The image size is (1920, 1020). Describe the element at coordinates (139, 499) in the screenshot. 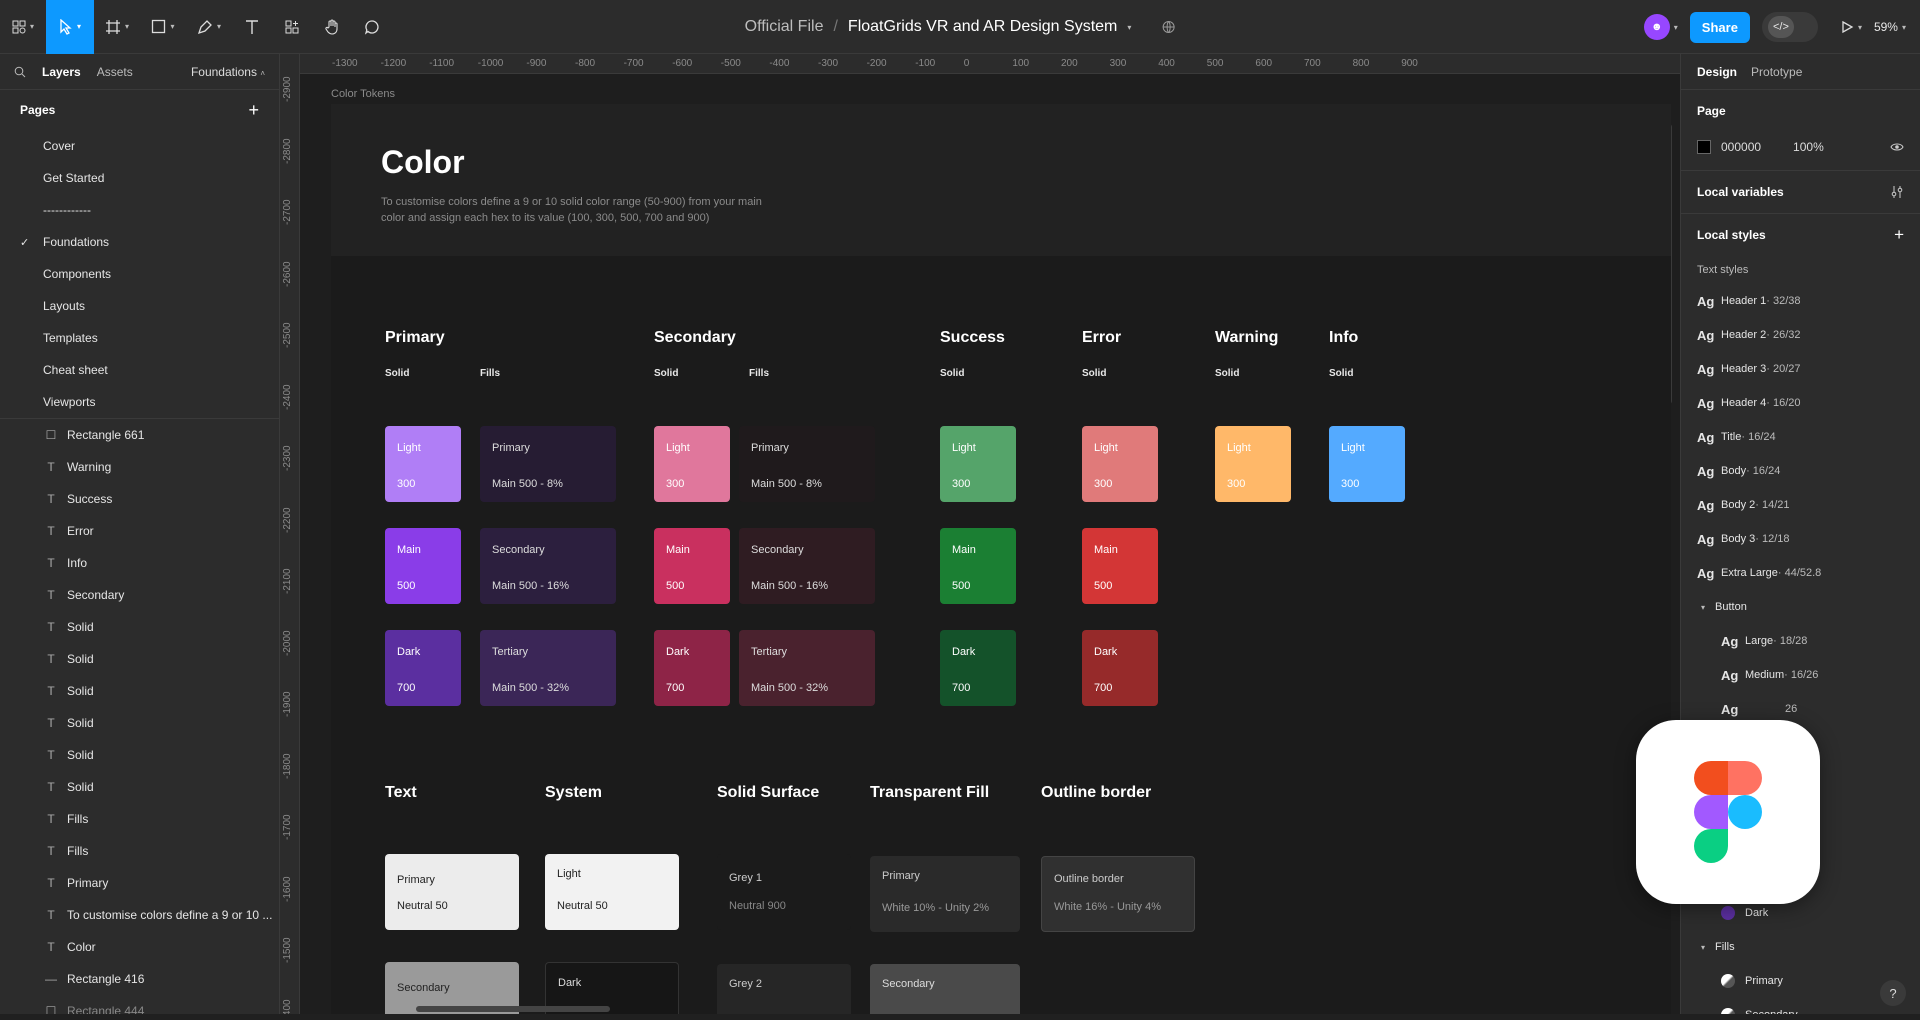

I see `layer-row: T Success` at that location.